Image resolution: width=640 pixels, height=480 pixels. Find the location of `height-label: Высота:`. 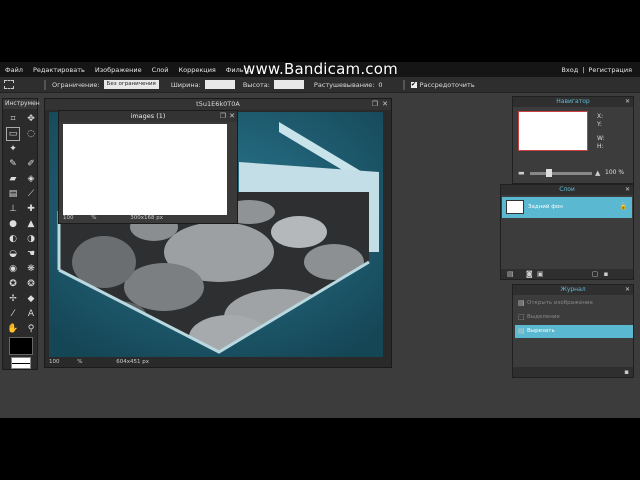

height-label: Высота: is located at coordinates (256, 84).